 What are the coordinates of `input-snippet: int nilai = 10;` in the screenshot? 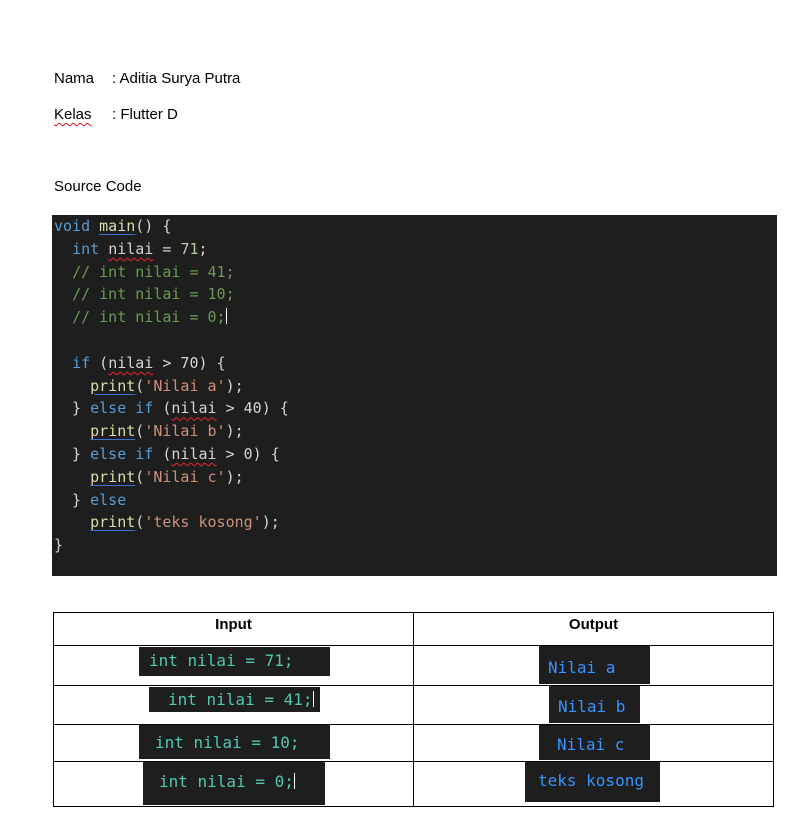 It's located at (234, 742).